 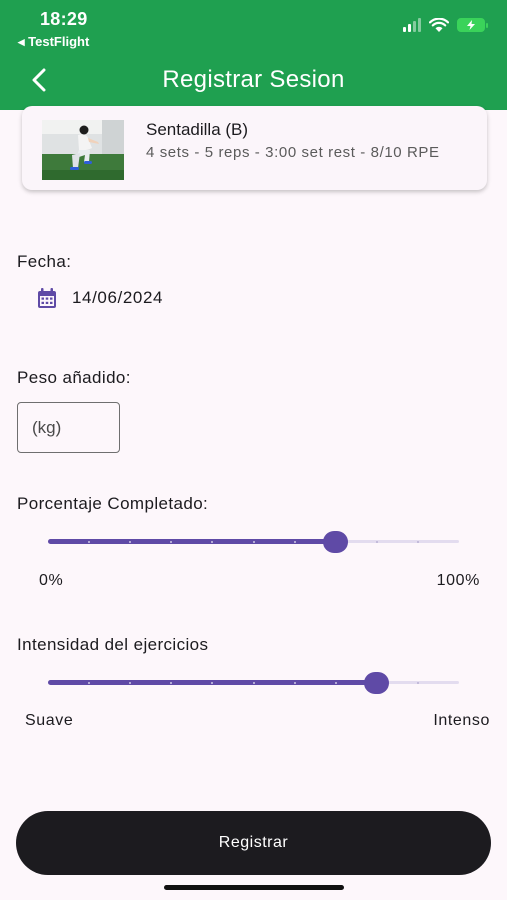 What do you see at coordinates (439, 24) in the screenshot?
I see `wifi-icon` at bounding box center [439, 24].